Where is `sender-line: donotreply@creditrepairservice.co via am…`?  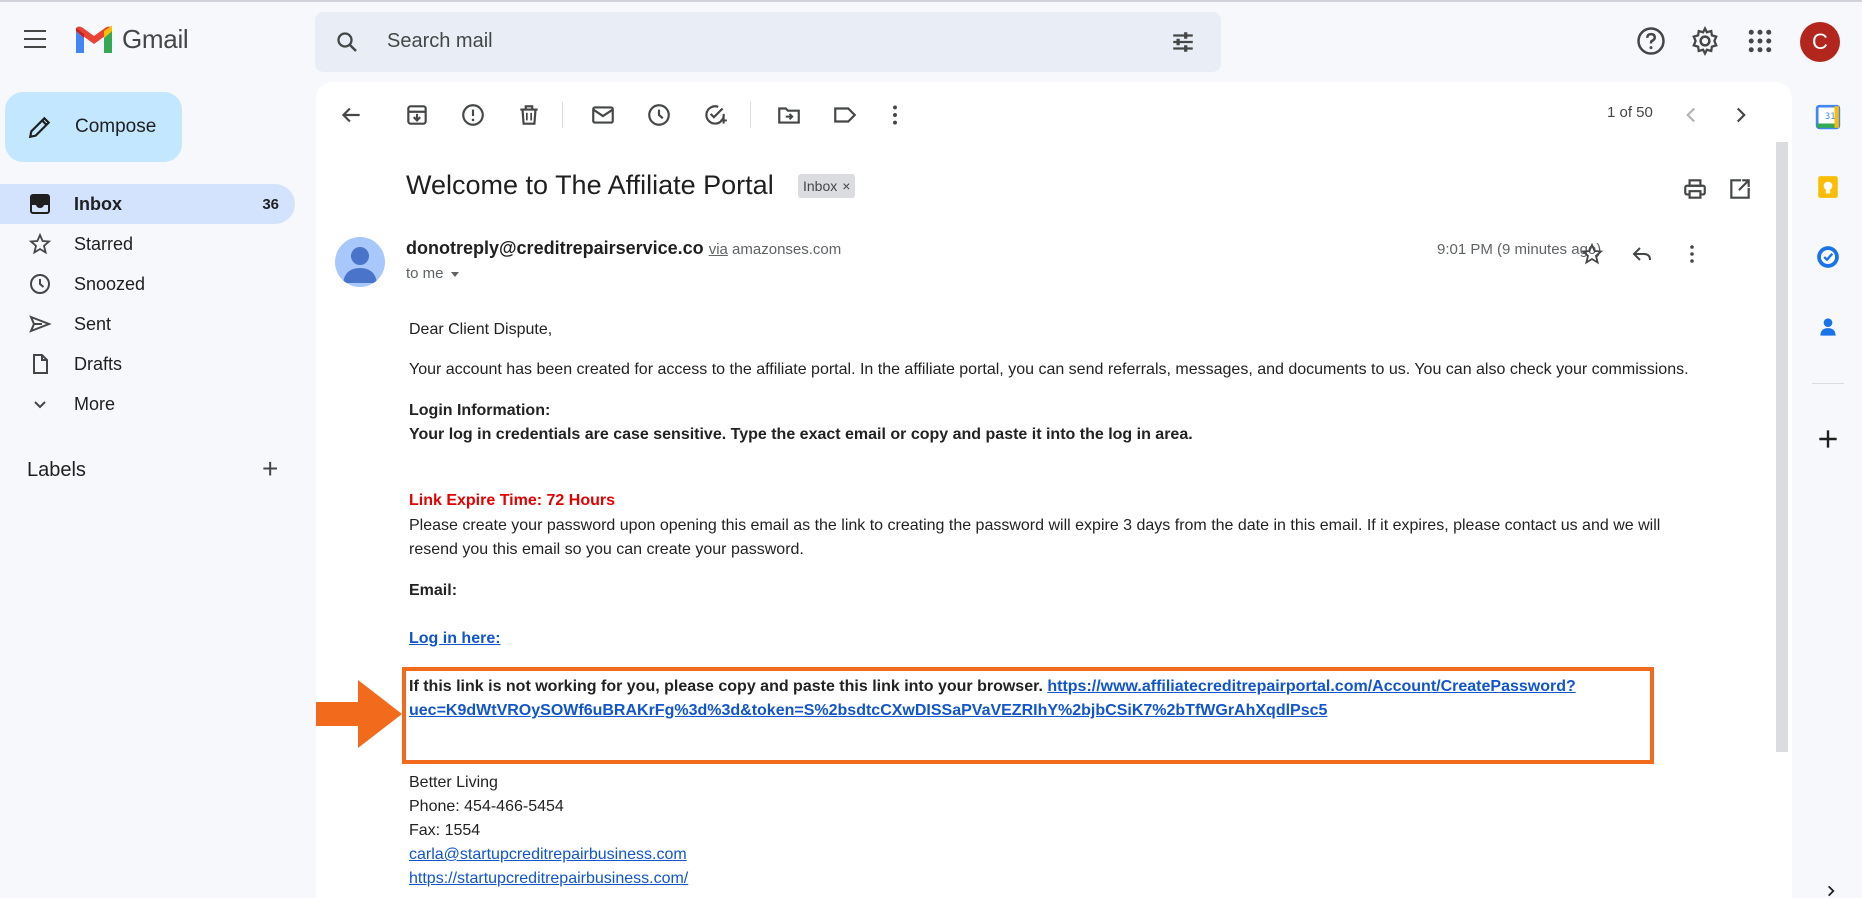 sender-line: donotreply@creditrepairservice.co via am… is located at coordinates (623, 248).